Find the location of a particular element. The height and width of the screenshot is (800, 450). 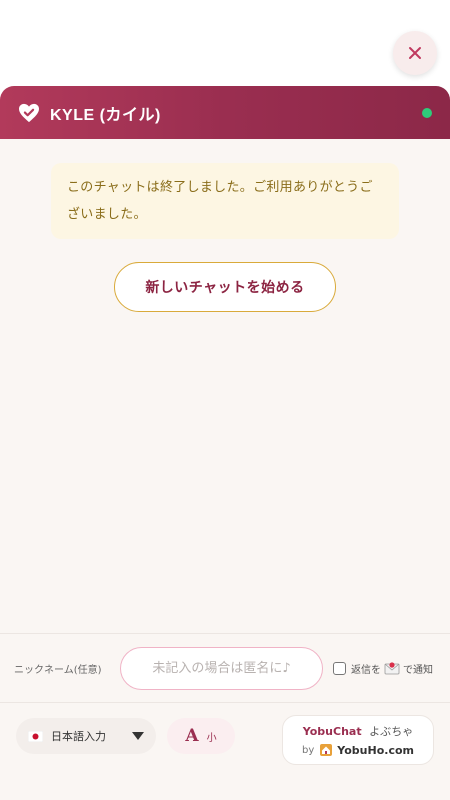

notice-text: このチャットは終了しました。ご利用ありがとうございました。 is located at coordinates (220, 201).